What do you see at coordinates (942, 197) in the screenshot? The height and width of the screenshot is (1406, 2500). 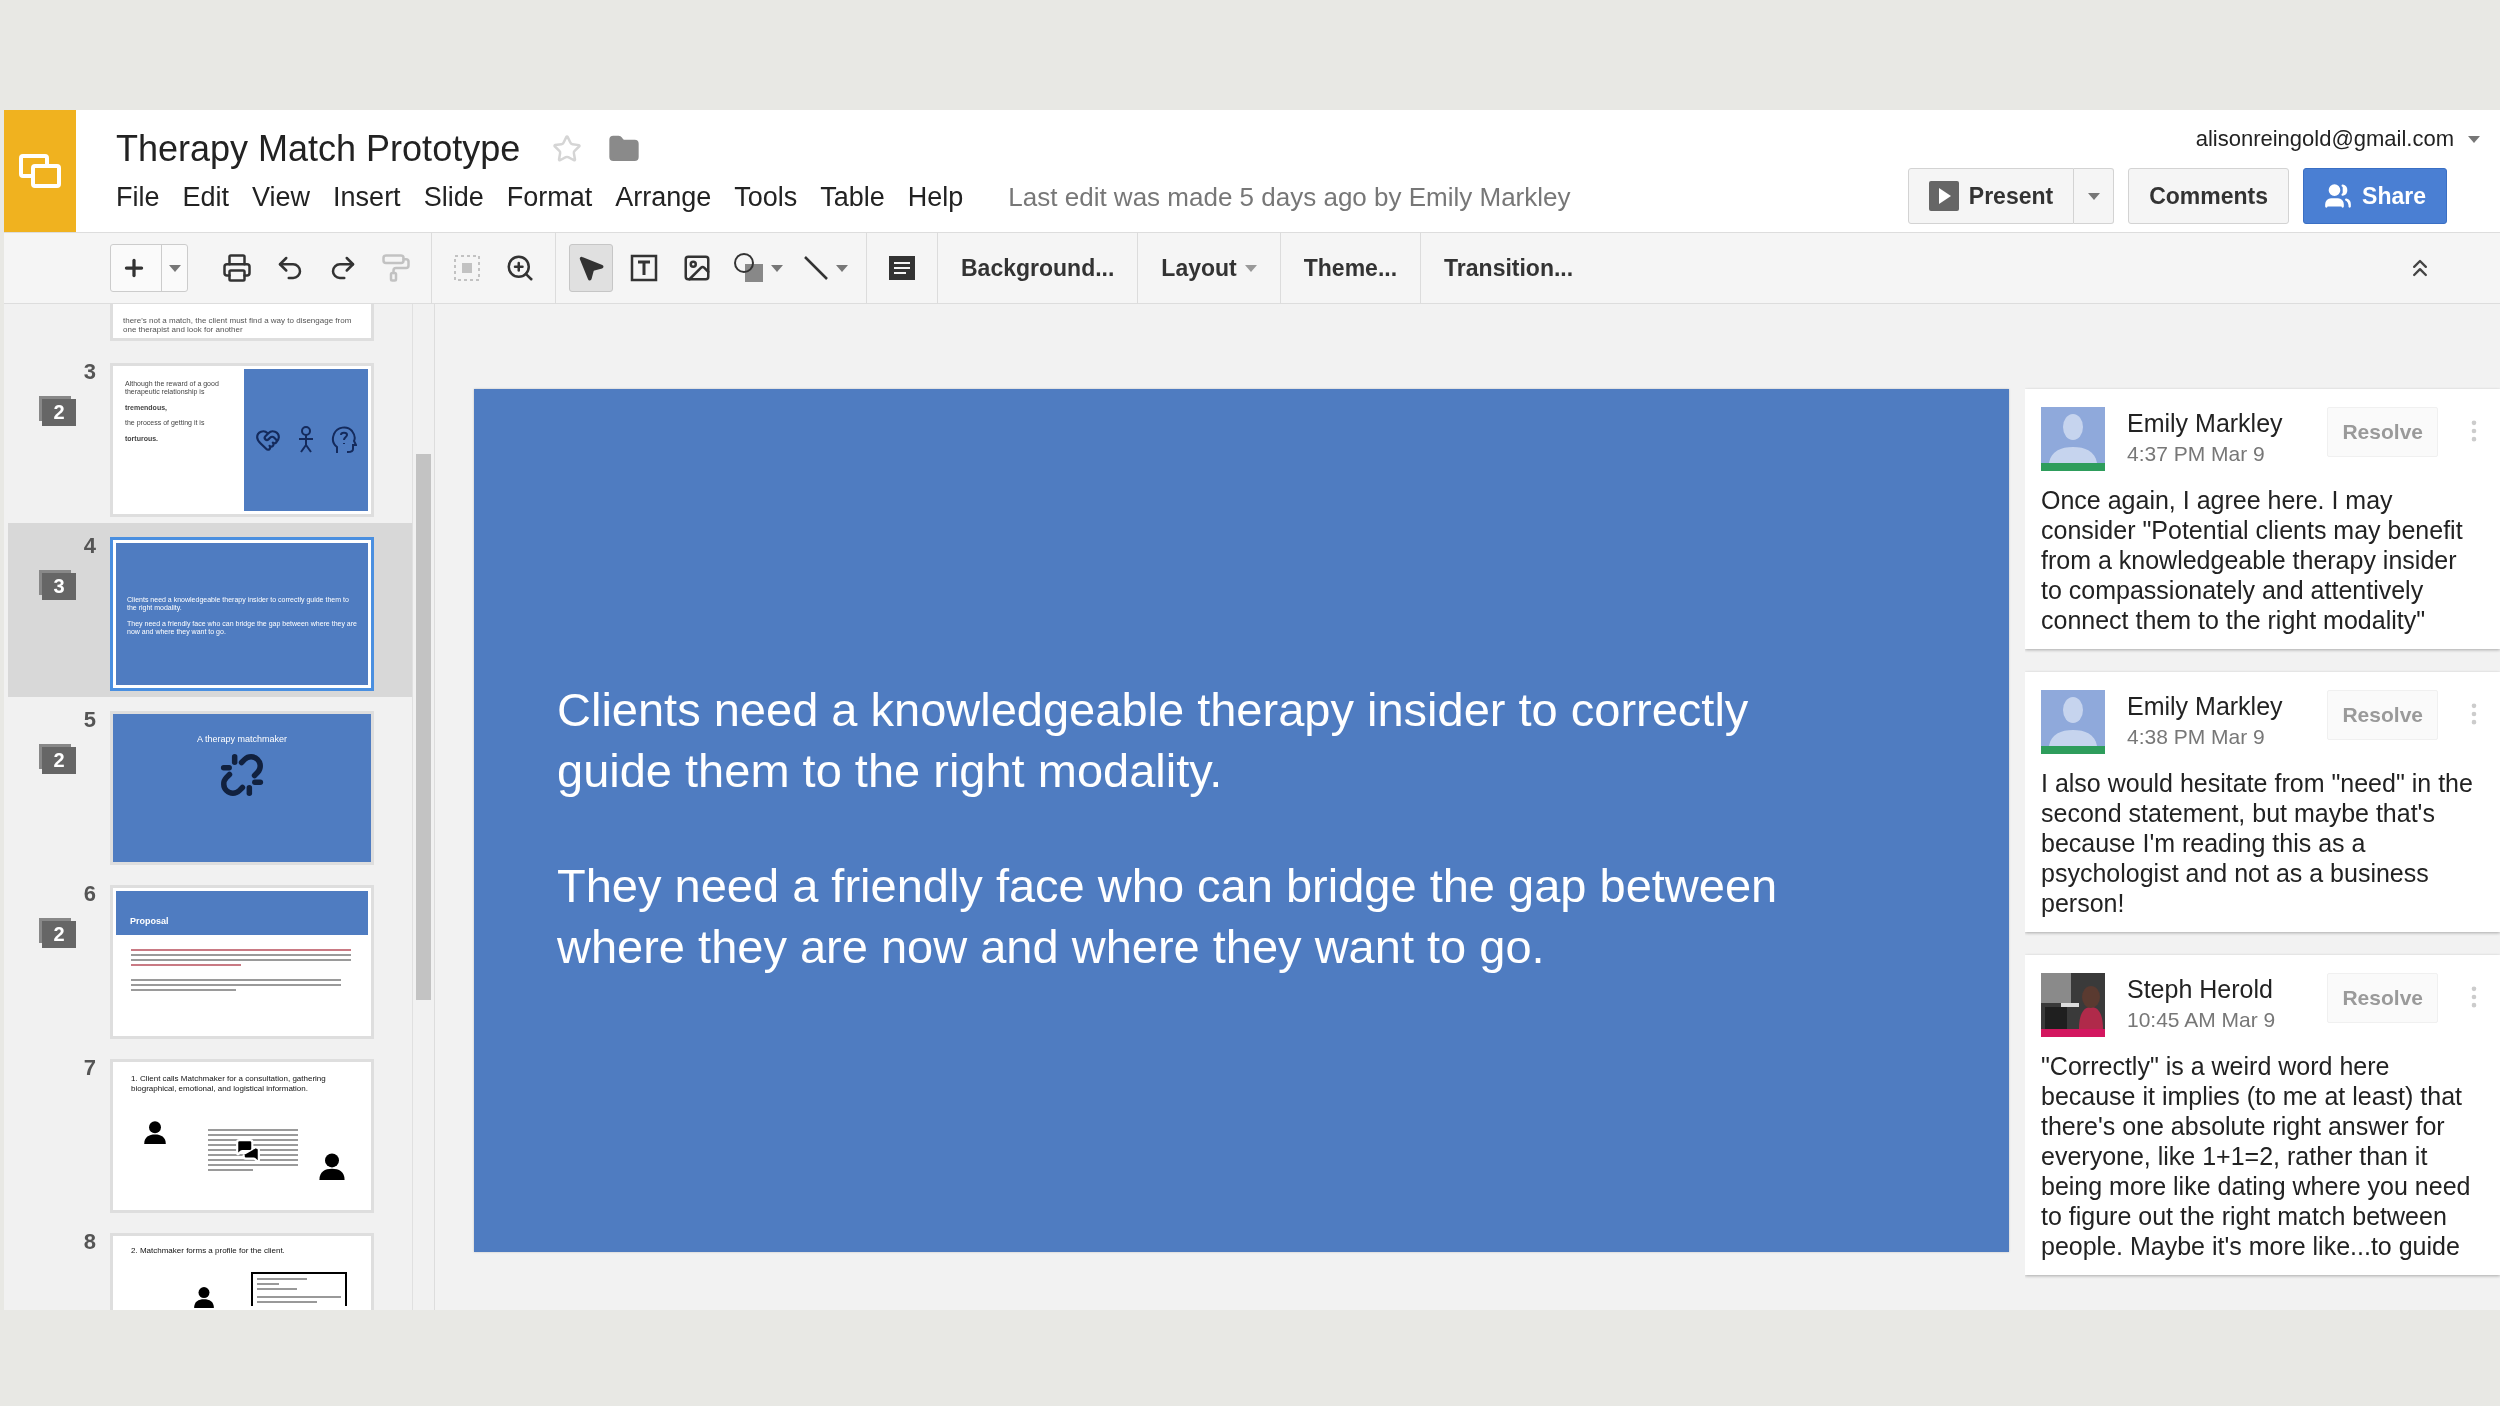 I see `menu-item: Help` at bounding box center [942, 197].